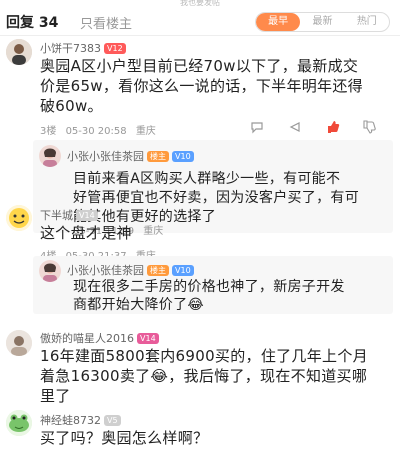 This screenshot has width=400, height=455. Describe the element at coordinates (80, 420) in the screenshot. I see `username: 神经蛙8732 V5` at that location.